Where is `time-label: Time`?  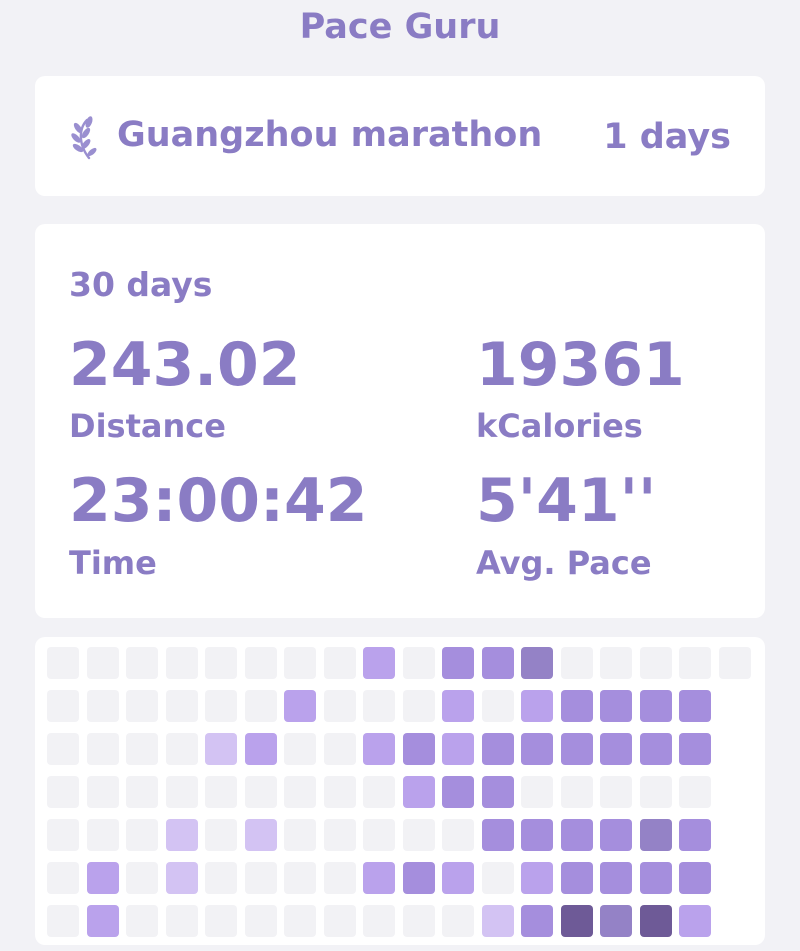
time-label: Time is located at coordinates (113, 563).